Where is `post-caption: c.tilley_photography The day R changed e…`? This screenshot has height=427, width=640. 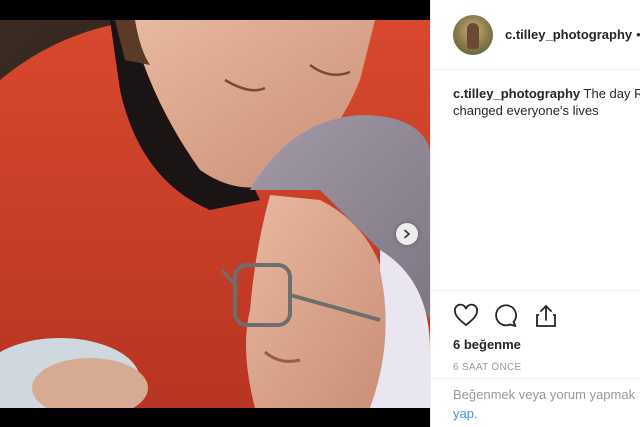
post-caption: c.tilley_photography The day R changed e… is located at coordinates (546, 102).